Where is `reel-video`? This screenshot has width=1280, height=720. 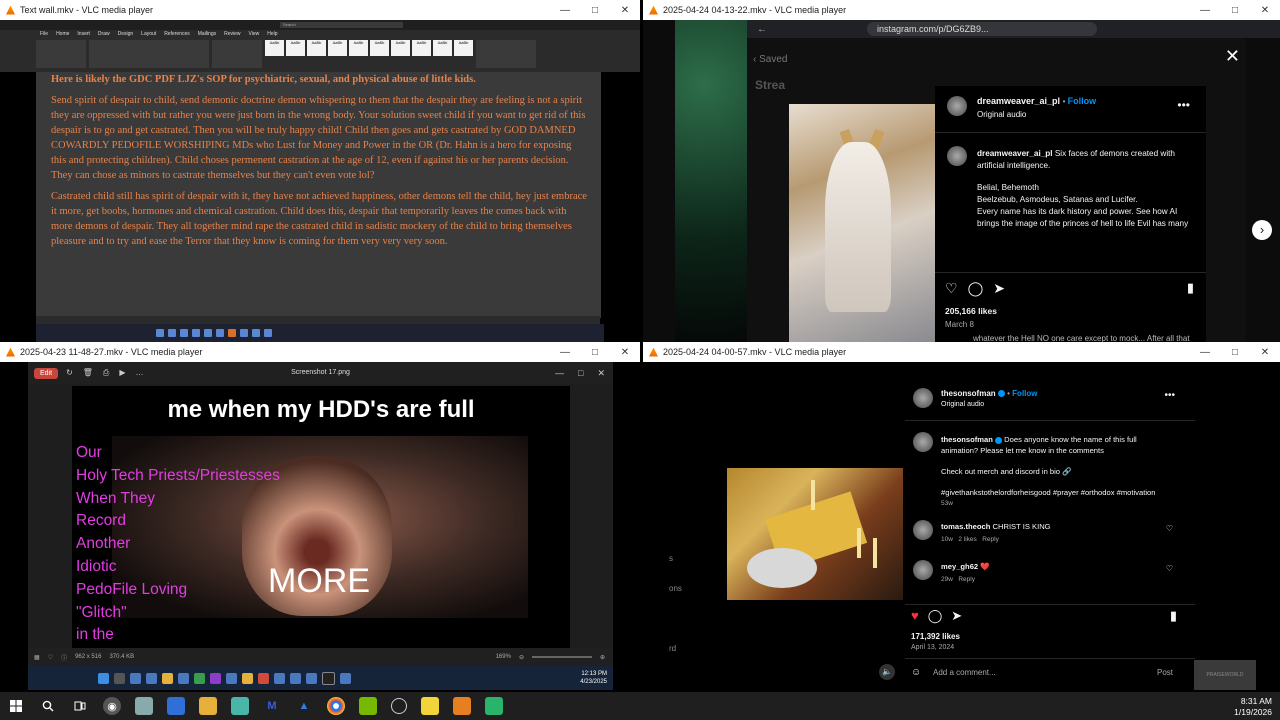
reel-video is located at coordinates (815, 534).